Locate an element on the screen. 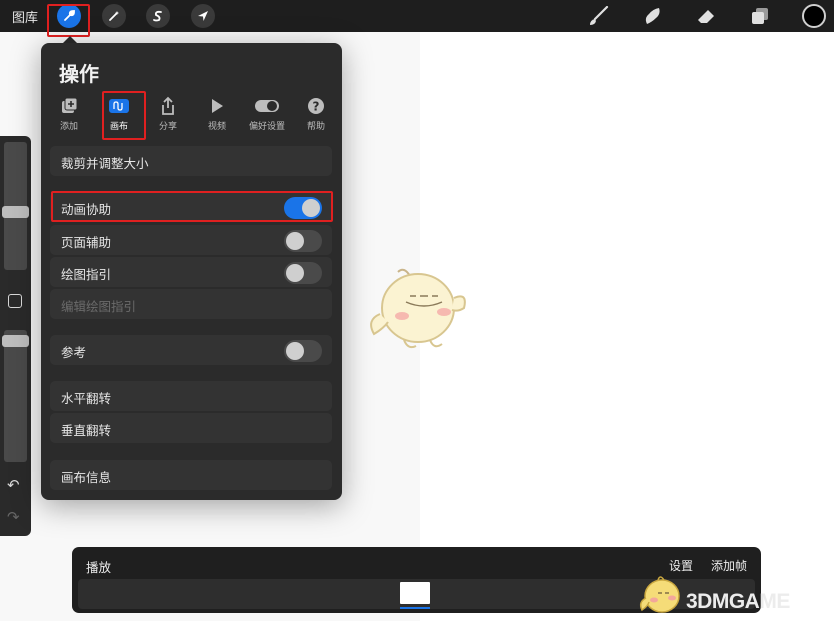 The image size is (834, 621). selection-s-icon is located at coordinates (158, 16).